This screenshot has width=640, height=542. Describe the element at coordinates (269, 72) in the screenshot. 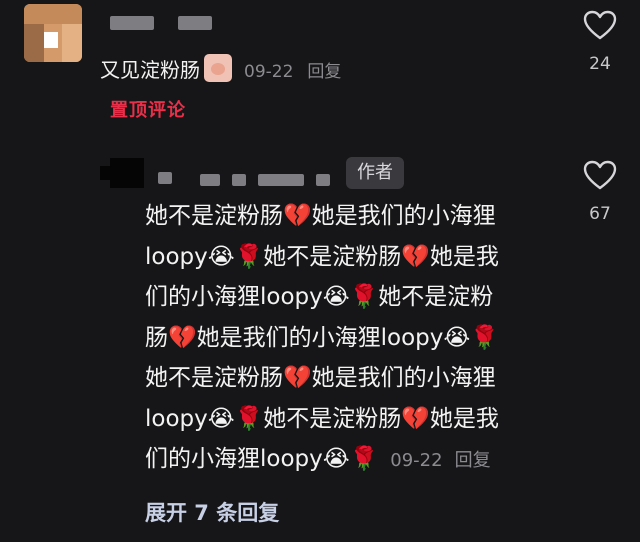

I see `comment-date: 09-22` at that location.